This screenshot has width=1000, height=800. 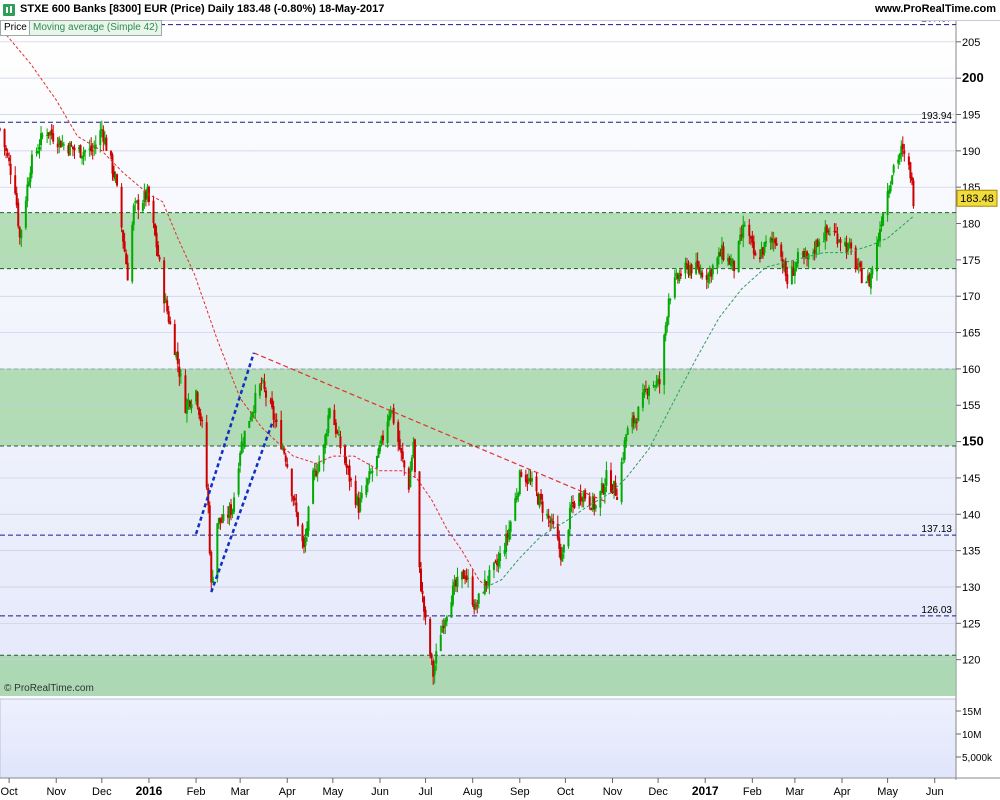 I want to click on support-zone, so click(x=478, y=675).